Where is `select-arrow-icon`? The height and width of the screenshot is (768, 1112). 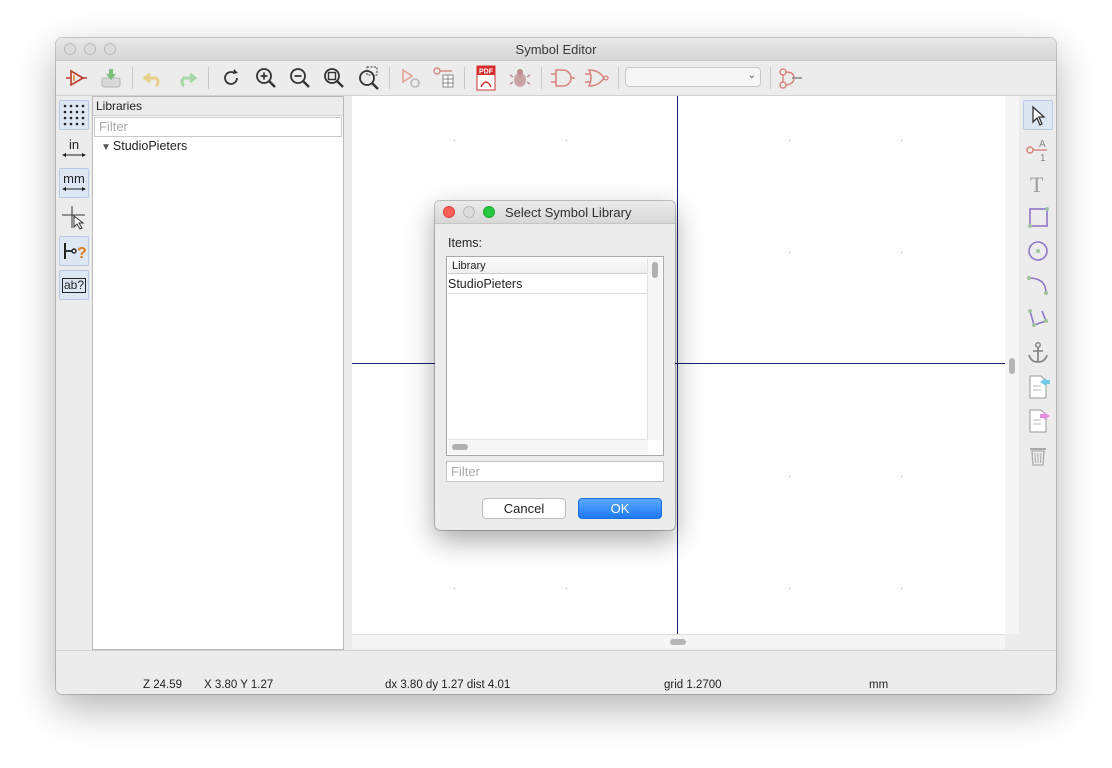 select-arrow-icon is located at coordinates (1039, 115).